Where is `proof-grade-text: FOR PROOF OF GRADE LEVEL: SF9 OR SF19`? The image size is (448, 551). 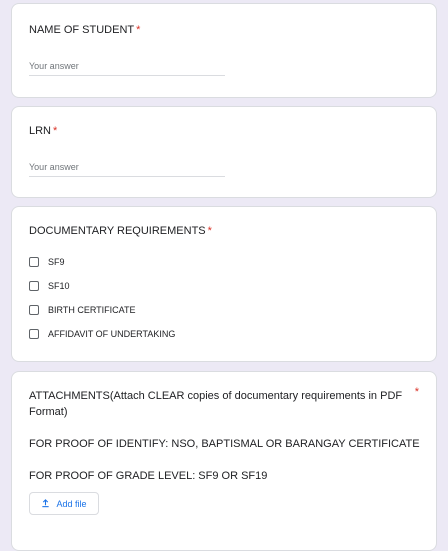 proof-grade-text: FOR PROOF OF GRADE LEVEL: SF9 OR SF19 is located at coordinates (148, 476).